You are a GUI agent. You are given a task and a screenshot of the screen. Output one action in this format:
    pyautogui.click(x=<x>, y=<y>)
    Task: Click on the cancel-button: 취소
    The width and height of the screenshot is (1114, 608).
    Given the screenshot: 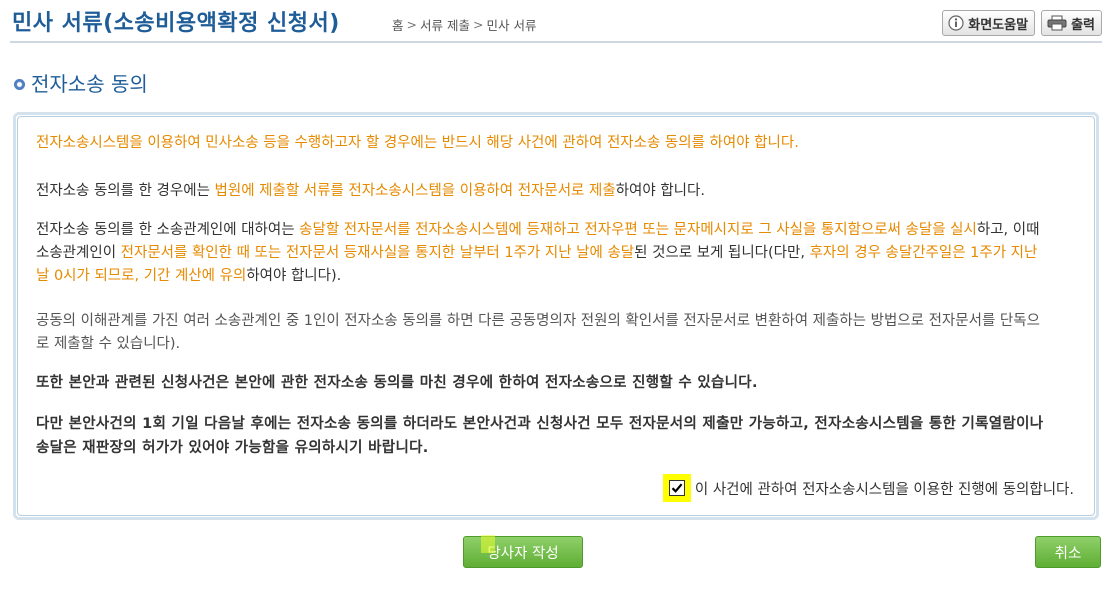 What is the action you would take?
    pyautogui.click(x=1068, y=552)
    